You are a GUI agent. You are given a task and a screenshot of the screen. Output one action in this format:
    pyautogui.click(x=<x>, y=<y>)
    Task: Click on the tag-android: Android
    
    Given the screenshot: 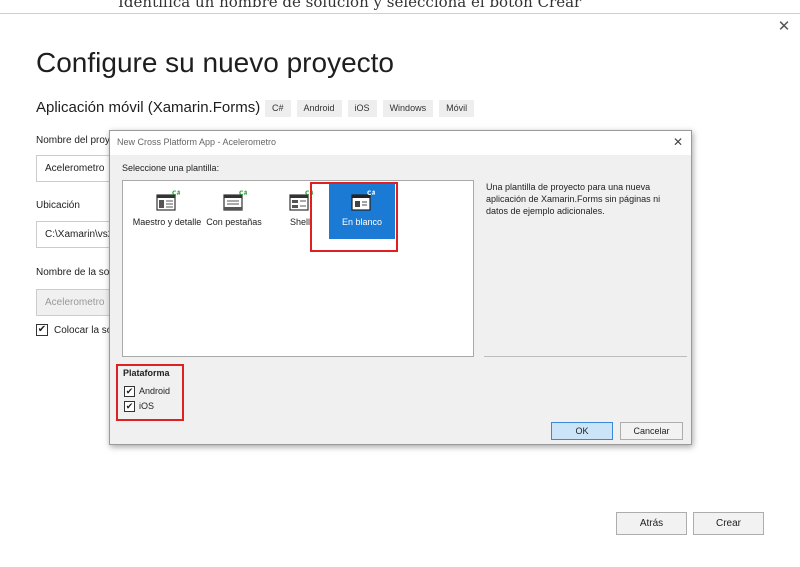 What is the action you would take?
    pyautogui.click(x=319, y=108)
    